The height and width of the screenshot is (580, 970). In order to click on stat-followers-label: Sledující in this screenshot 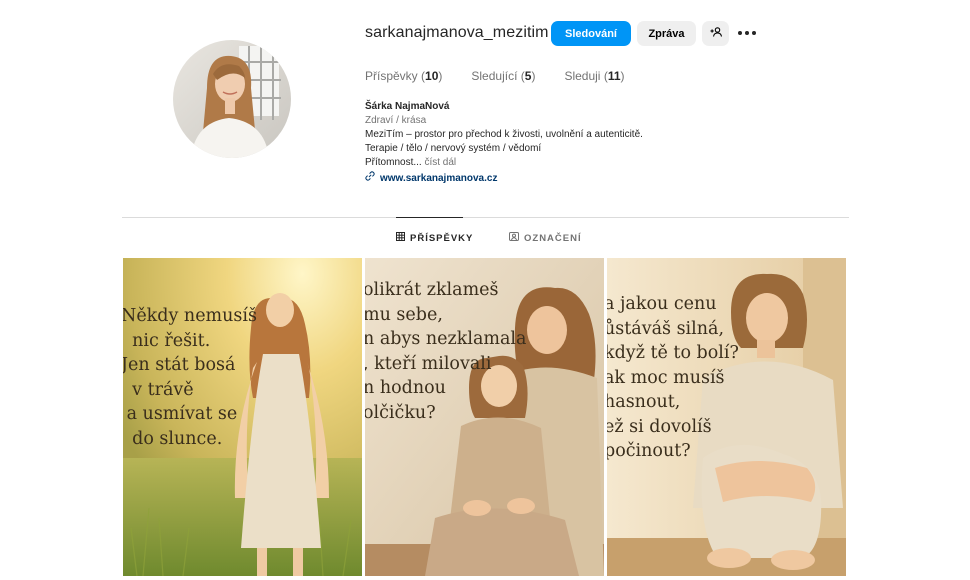, I will do `click(494, 76)`.